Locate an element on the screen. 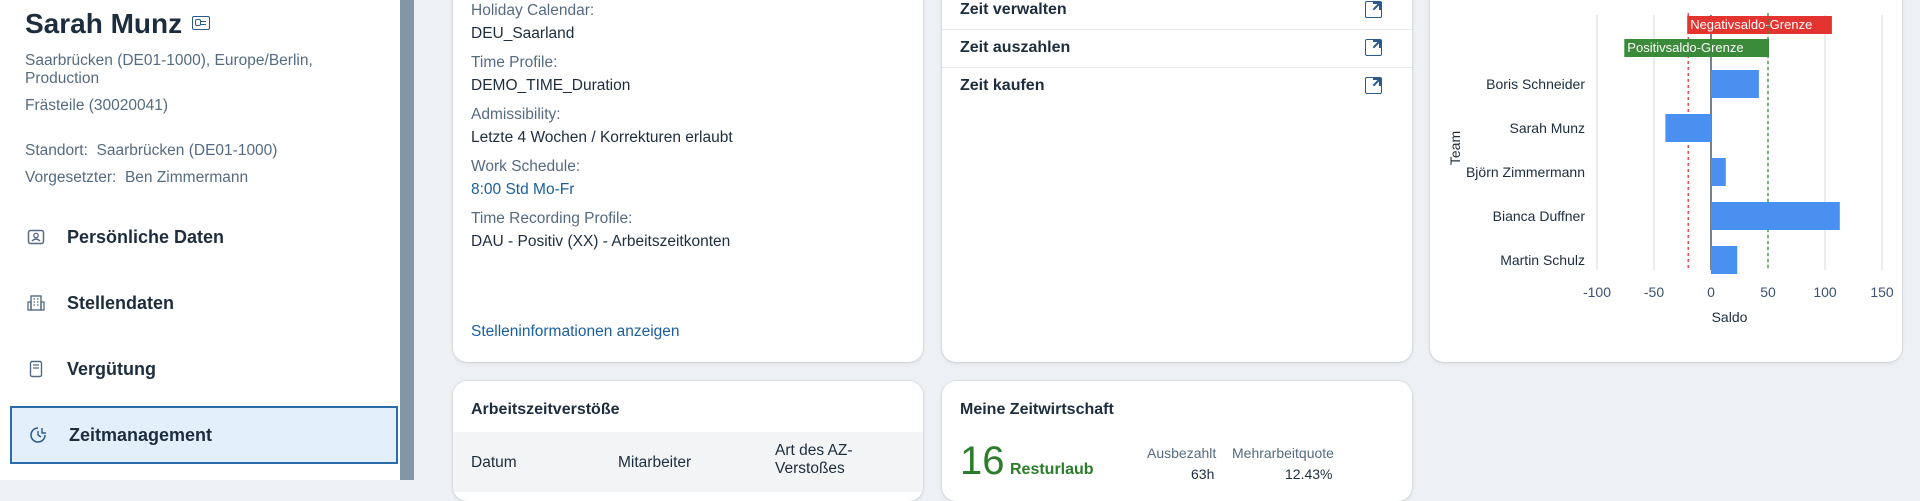 The width and height of the screenshot is (1920, 501). employee-division: Production is located at coordinates (62, 78).